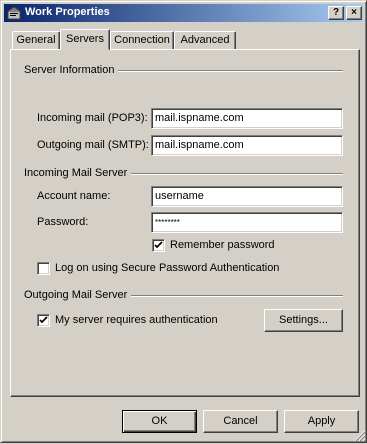 Image resolution: width=367 pixels, height=444 pixels. Describe the element at coordinates (247, 145) in the screenshot. I see `outgoing-mail-field: mail.ispname.com` at that location.